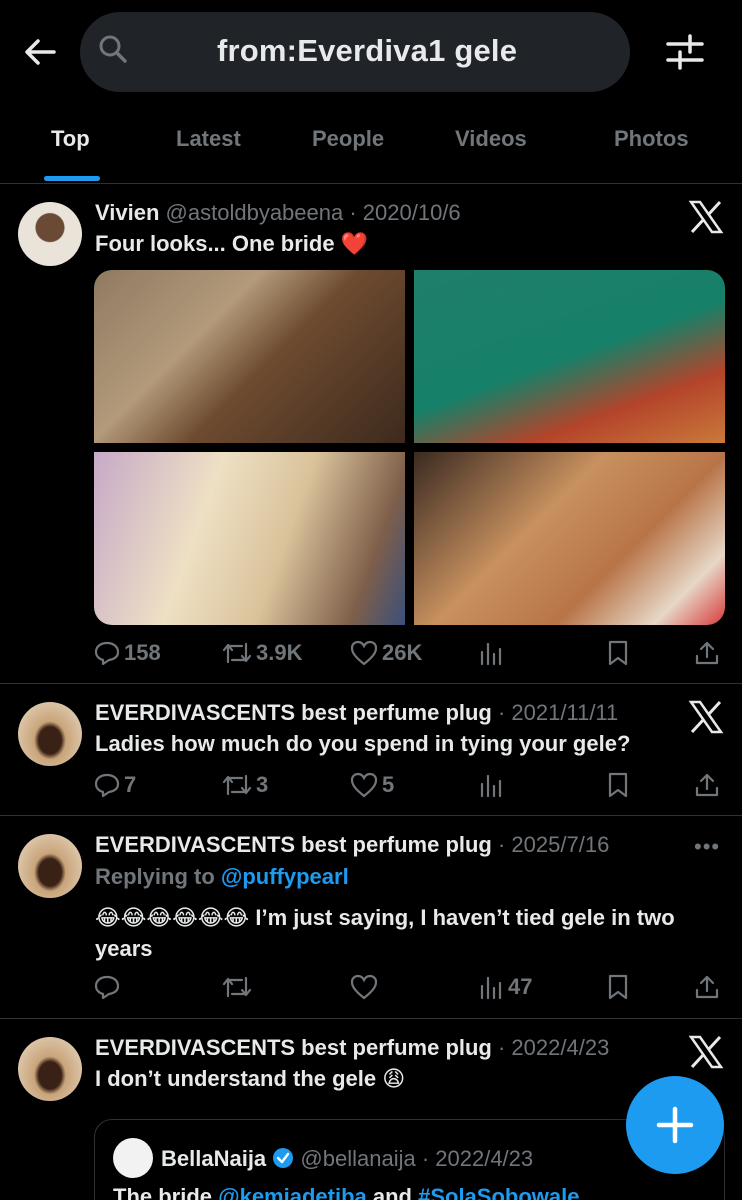 Image resolution: width=742 pixels, height=1200 pixels. I want to click on date: · 2021/11/11, so click(555, 712).